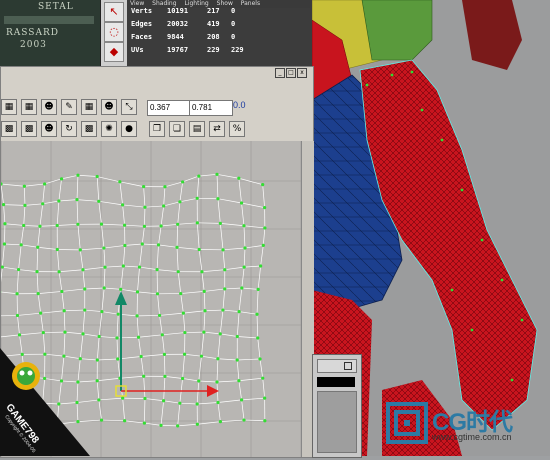  What do you see at coordinates (225, 3) in the screenshot?
I see `menu-show: Show` at bounding box center [225, 3].